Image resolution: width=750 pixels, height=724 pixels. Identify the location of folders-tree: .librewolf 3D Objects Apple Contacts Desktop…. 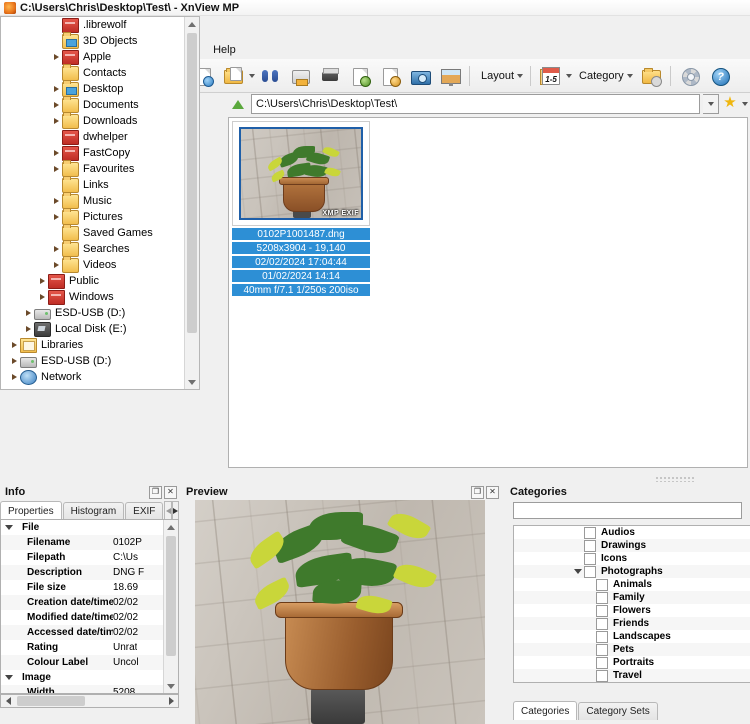
(93, 203).